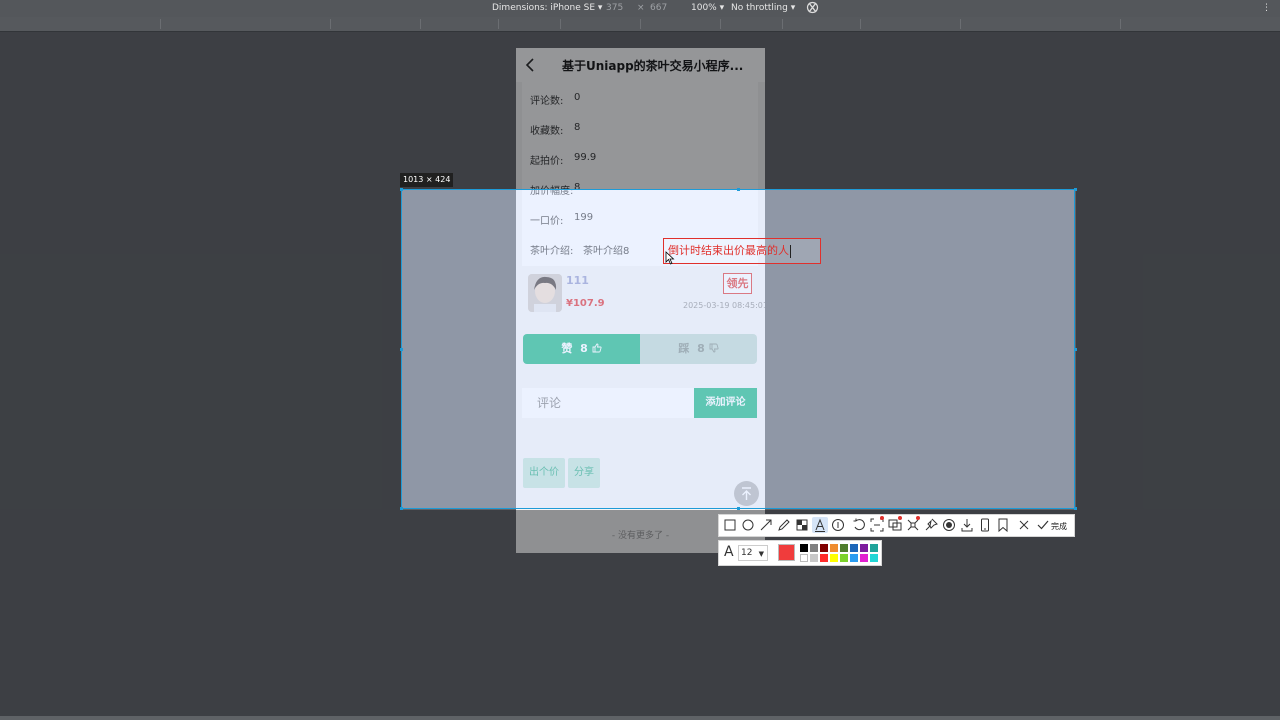 Image resolution: width=1280 pixels, height=720 pixels. I want to click on devtools-more-icon: ⋮, so click(1266, 8).